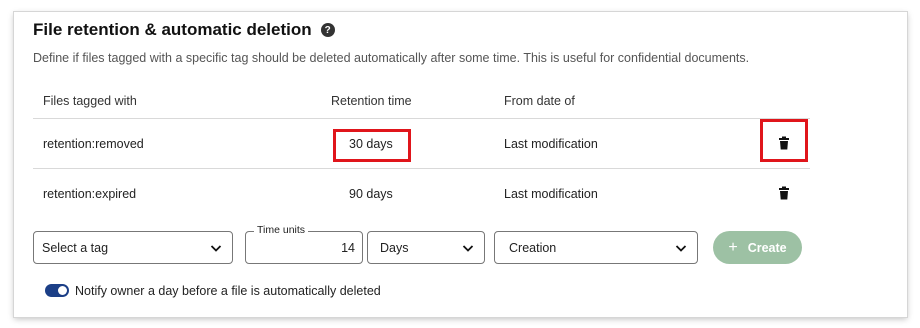 Image resolution: width=920 pixels, height=328 pixels. What do you see at coordinates (90, 194) in the screenshot?
I see `row2-tag: retention:expired` at bounding box center [90, 194].